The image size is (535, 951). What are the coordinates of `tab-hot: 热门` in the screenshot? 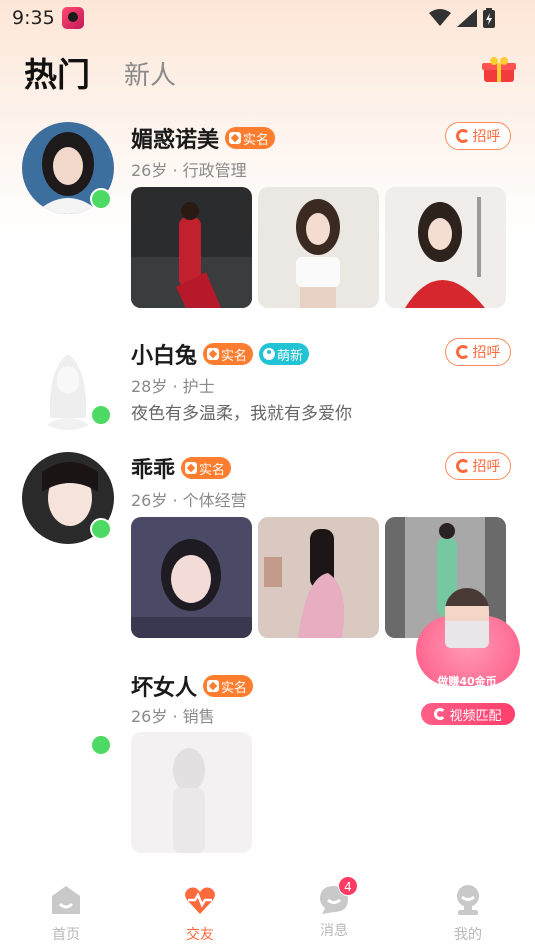 It's located at (57, 72).